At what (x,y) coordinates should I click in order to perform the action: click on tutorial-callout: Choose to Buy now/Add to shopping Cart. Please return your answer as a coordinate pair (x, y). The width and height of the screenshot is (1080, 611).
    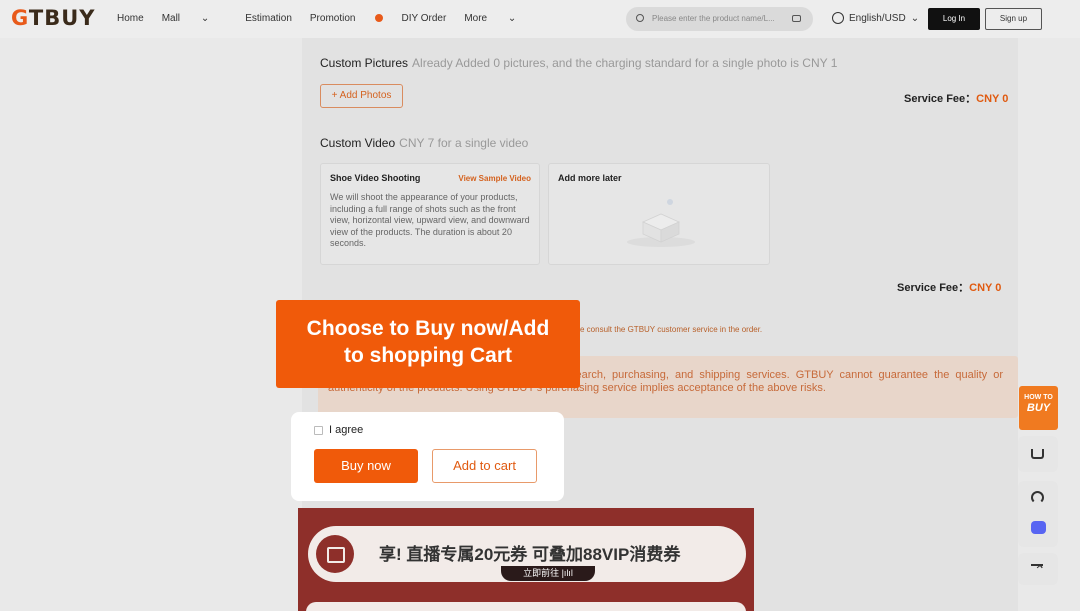
    Looking at the image, I should click on (428, 344).